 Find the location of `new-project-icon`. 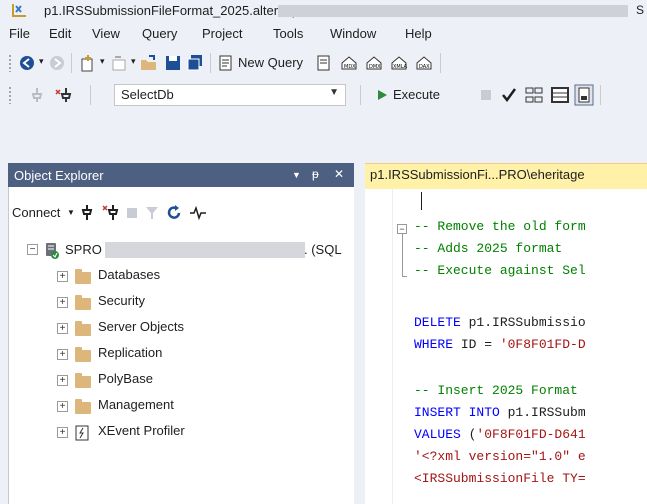

new-project-icon is located at coordinates (88, 63).